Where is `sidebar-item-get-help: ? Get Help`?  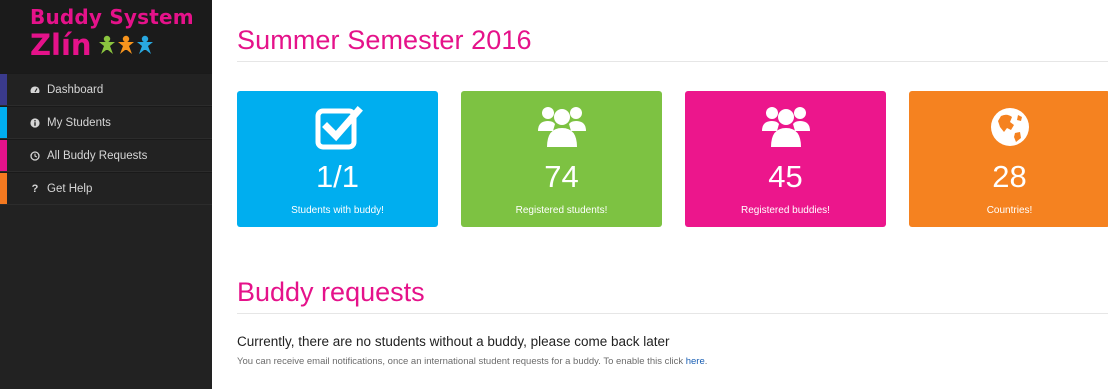
sidebar-item-get-help: ? Get Help is located at coordinates (106, 188).